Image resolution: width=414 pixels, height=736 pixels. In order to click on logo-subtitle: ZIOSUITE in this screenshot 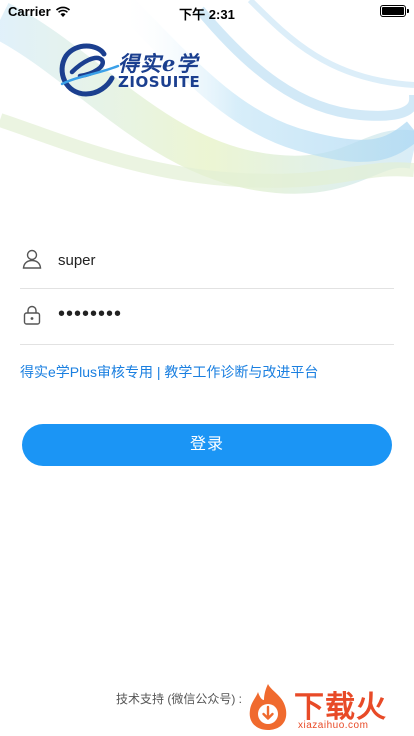, I will do `click(159, 82)`.